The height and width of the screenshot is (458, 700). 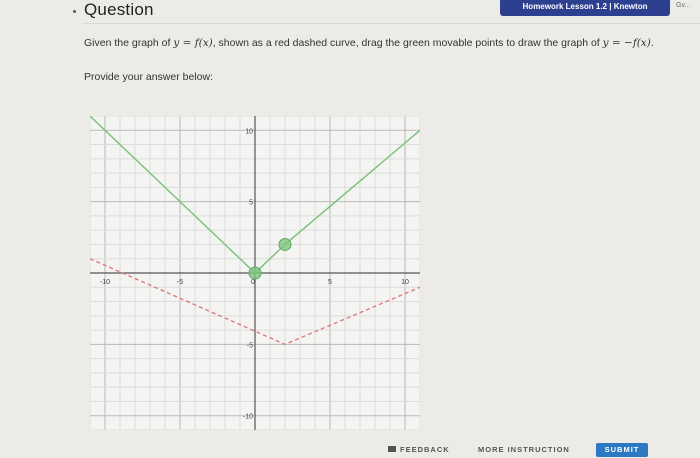 I want to click on y-tick-label: -5, so click(x=250, y=345).